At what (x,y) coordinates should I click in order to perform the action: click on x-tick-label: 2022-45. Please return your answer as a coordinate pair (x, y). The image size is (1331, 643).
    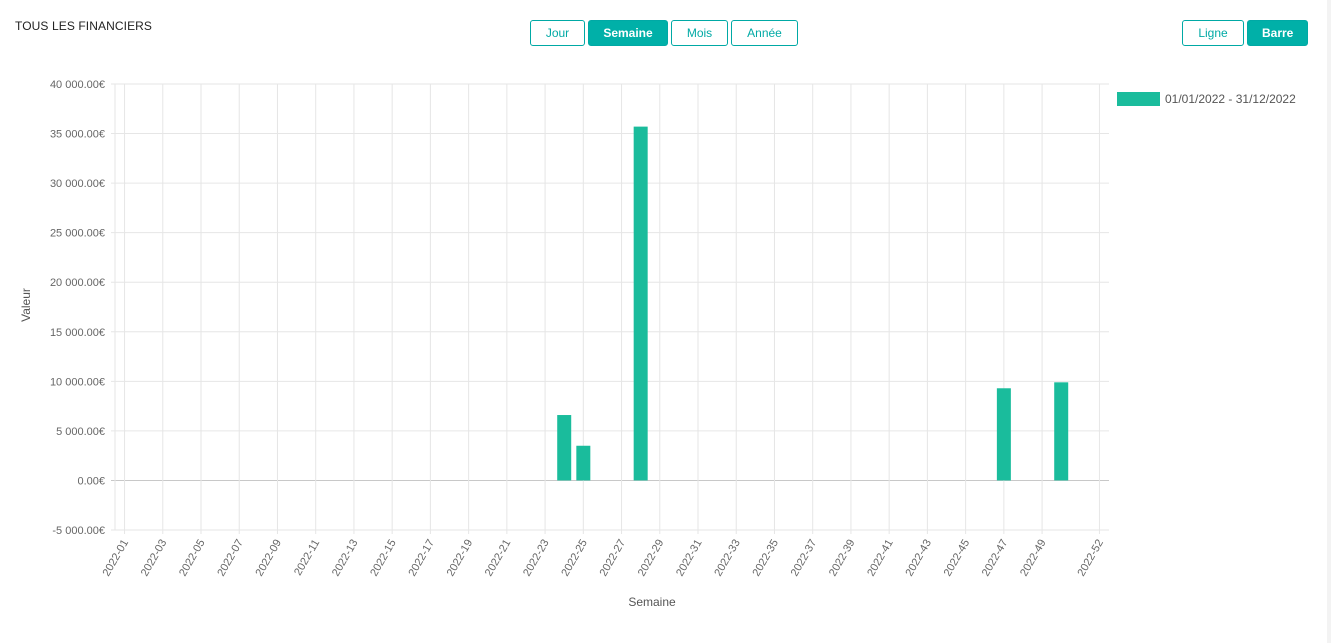
    Looking at the image, I should click on (957, 558).